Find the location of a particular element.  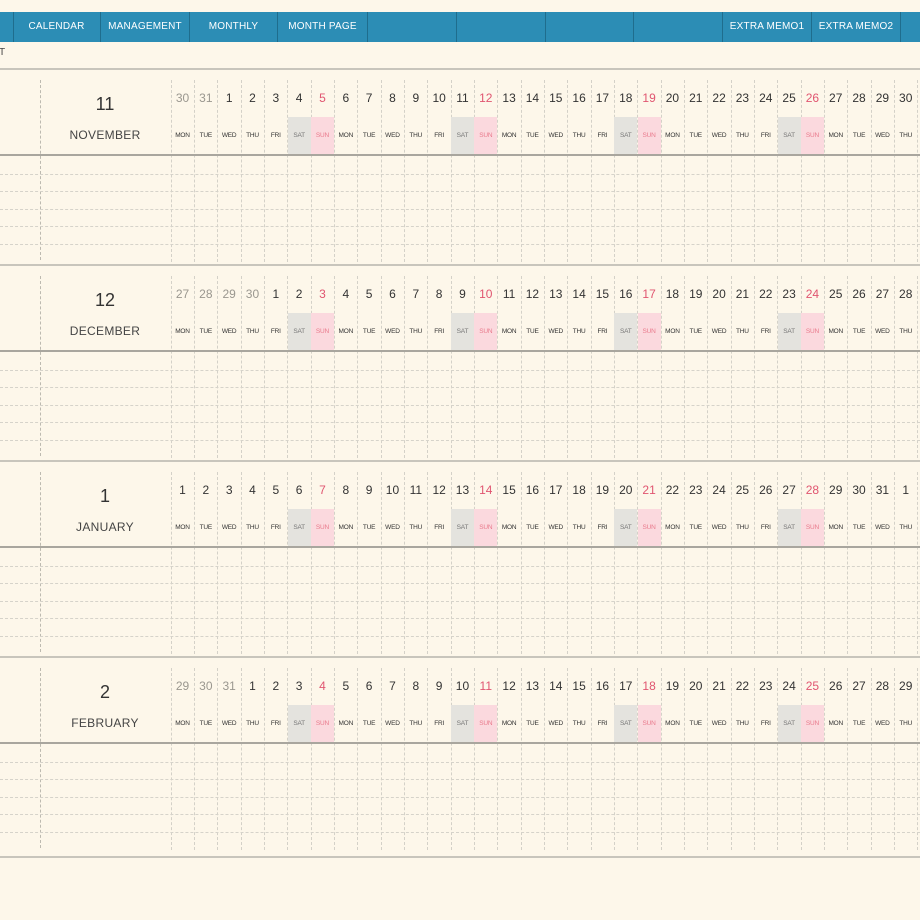

tab-month-page: MONTH PAGE is located at coordinates (323, 27).